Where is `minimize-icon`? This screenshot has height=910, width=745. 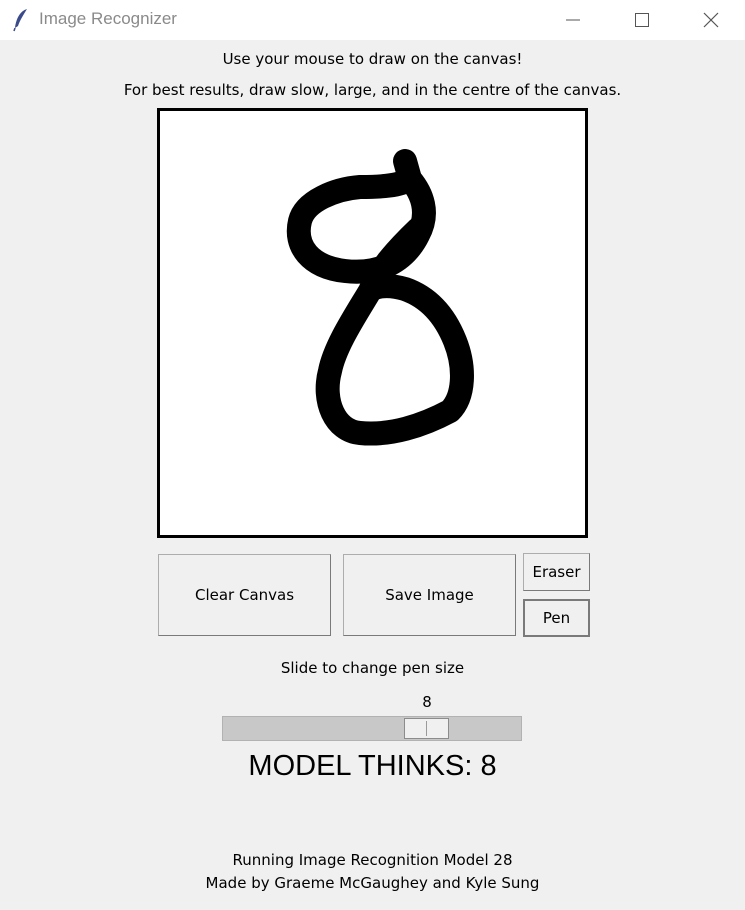 minimize-icon is located at coordinates (573, 20).